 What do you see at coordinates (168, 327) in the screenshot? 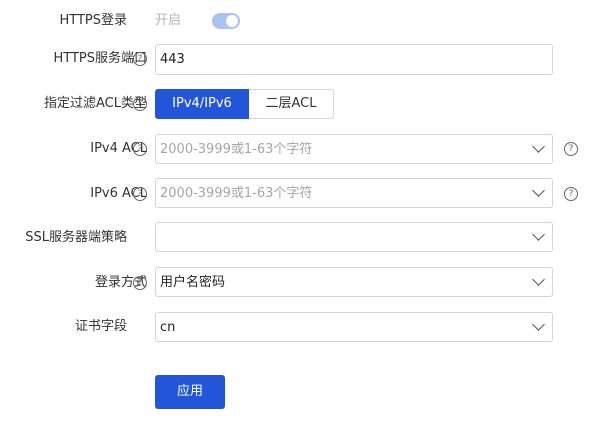
I see `cert-field-value: cn` at bounding box center [168, 327].